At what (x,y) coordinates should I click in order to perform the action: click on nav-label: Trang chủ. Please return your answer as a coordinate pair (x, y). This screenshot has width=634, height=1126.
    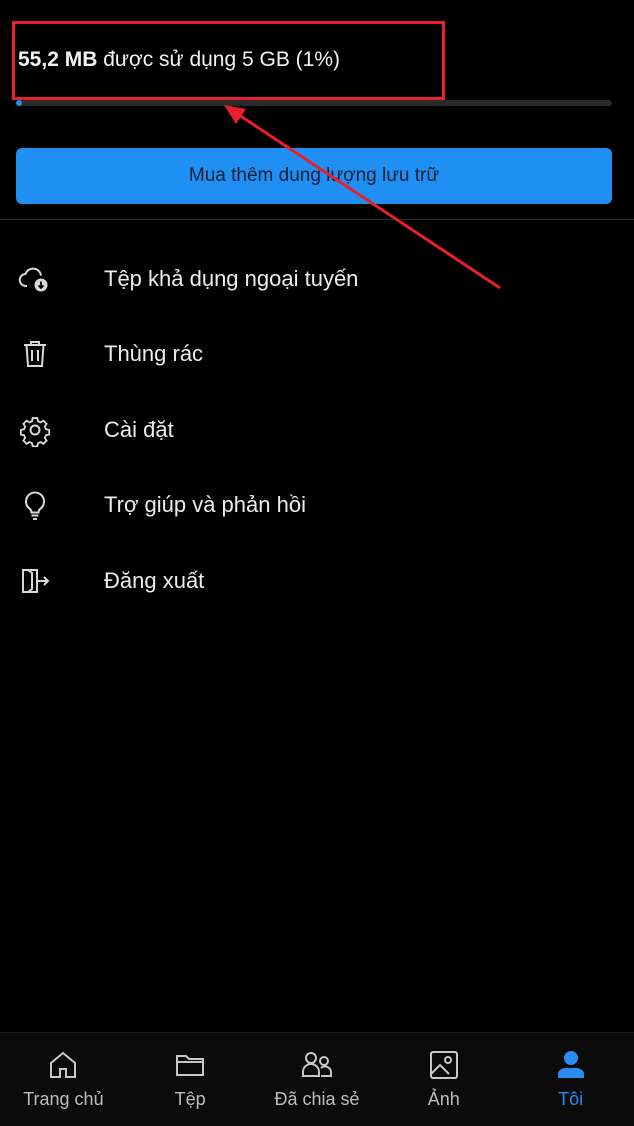
    Looking at the image, I should click on (63, 1099).